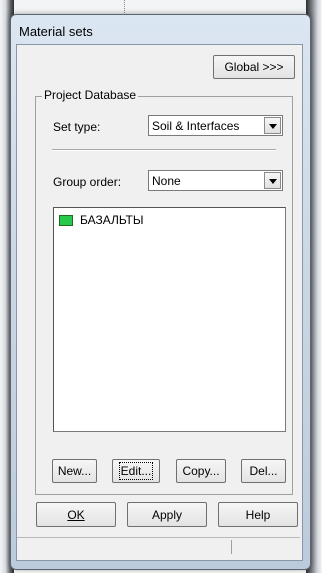 The width and height of the screenshot is (322, 573). I want to click on material-color-swatch, so click(66, 220).